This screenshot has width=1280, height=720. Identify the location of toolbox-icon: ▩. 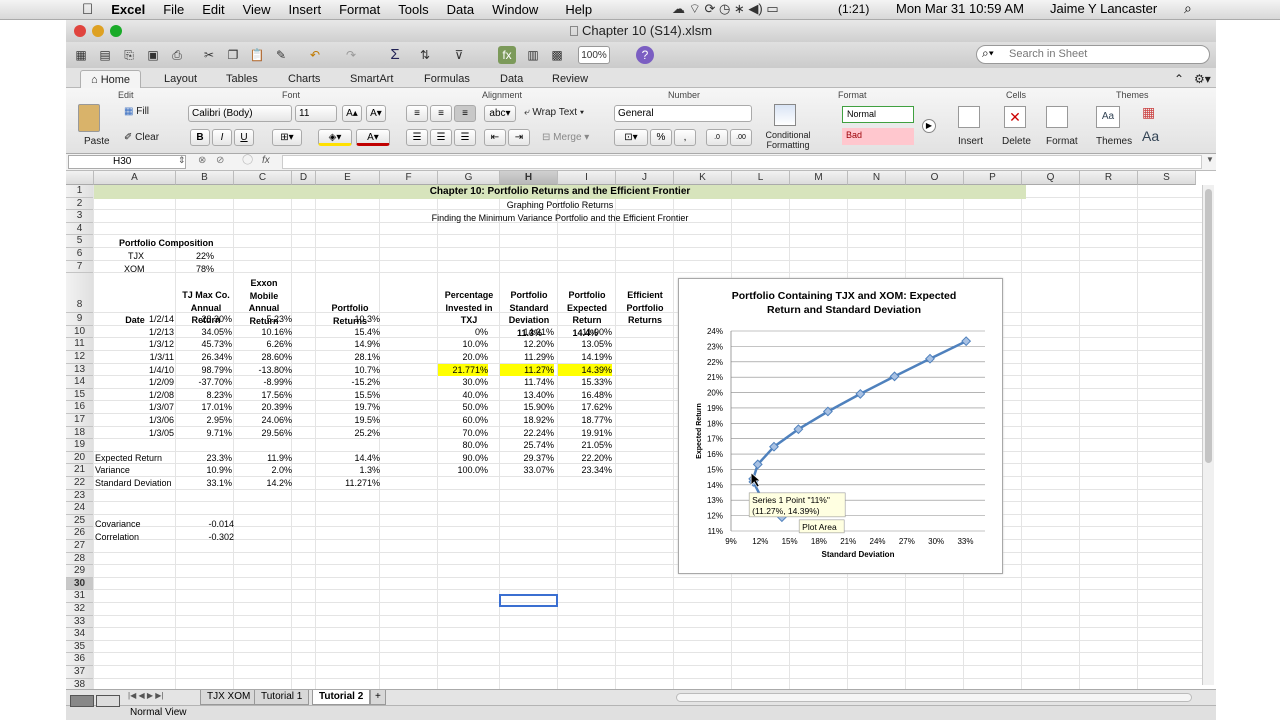
(557, 55).